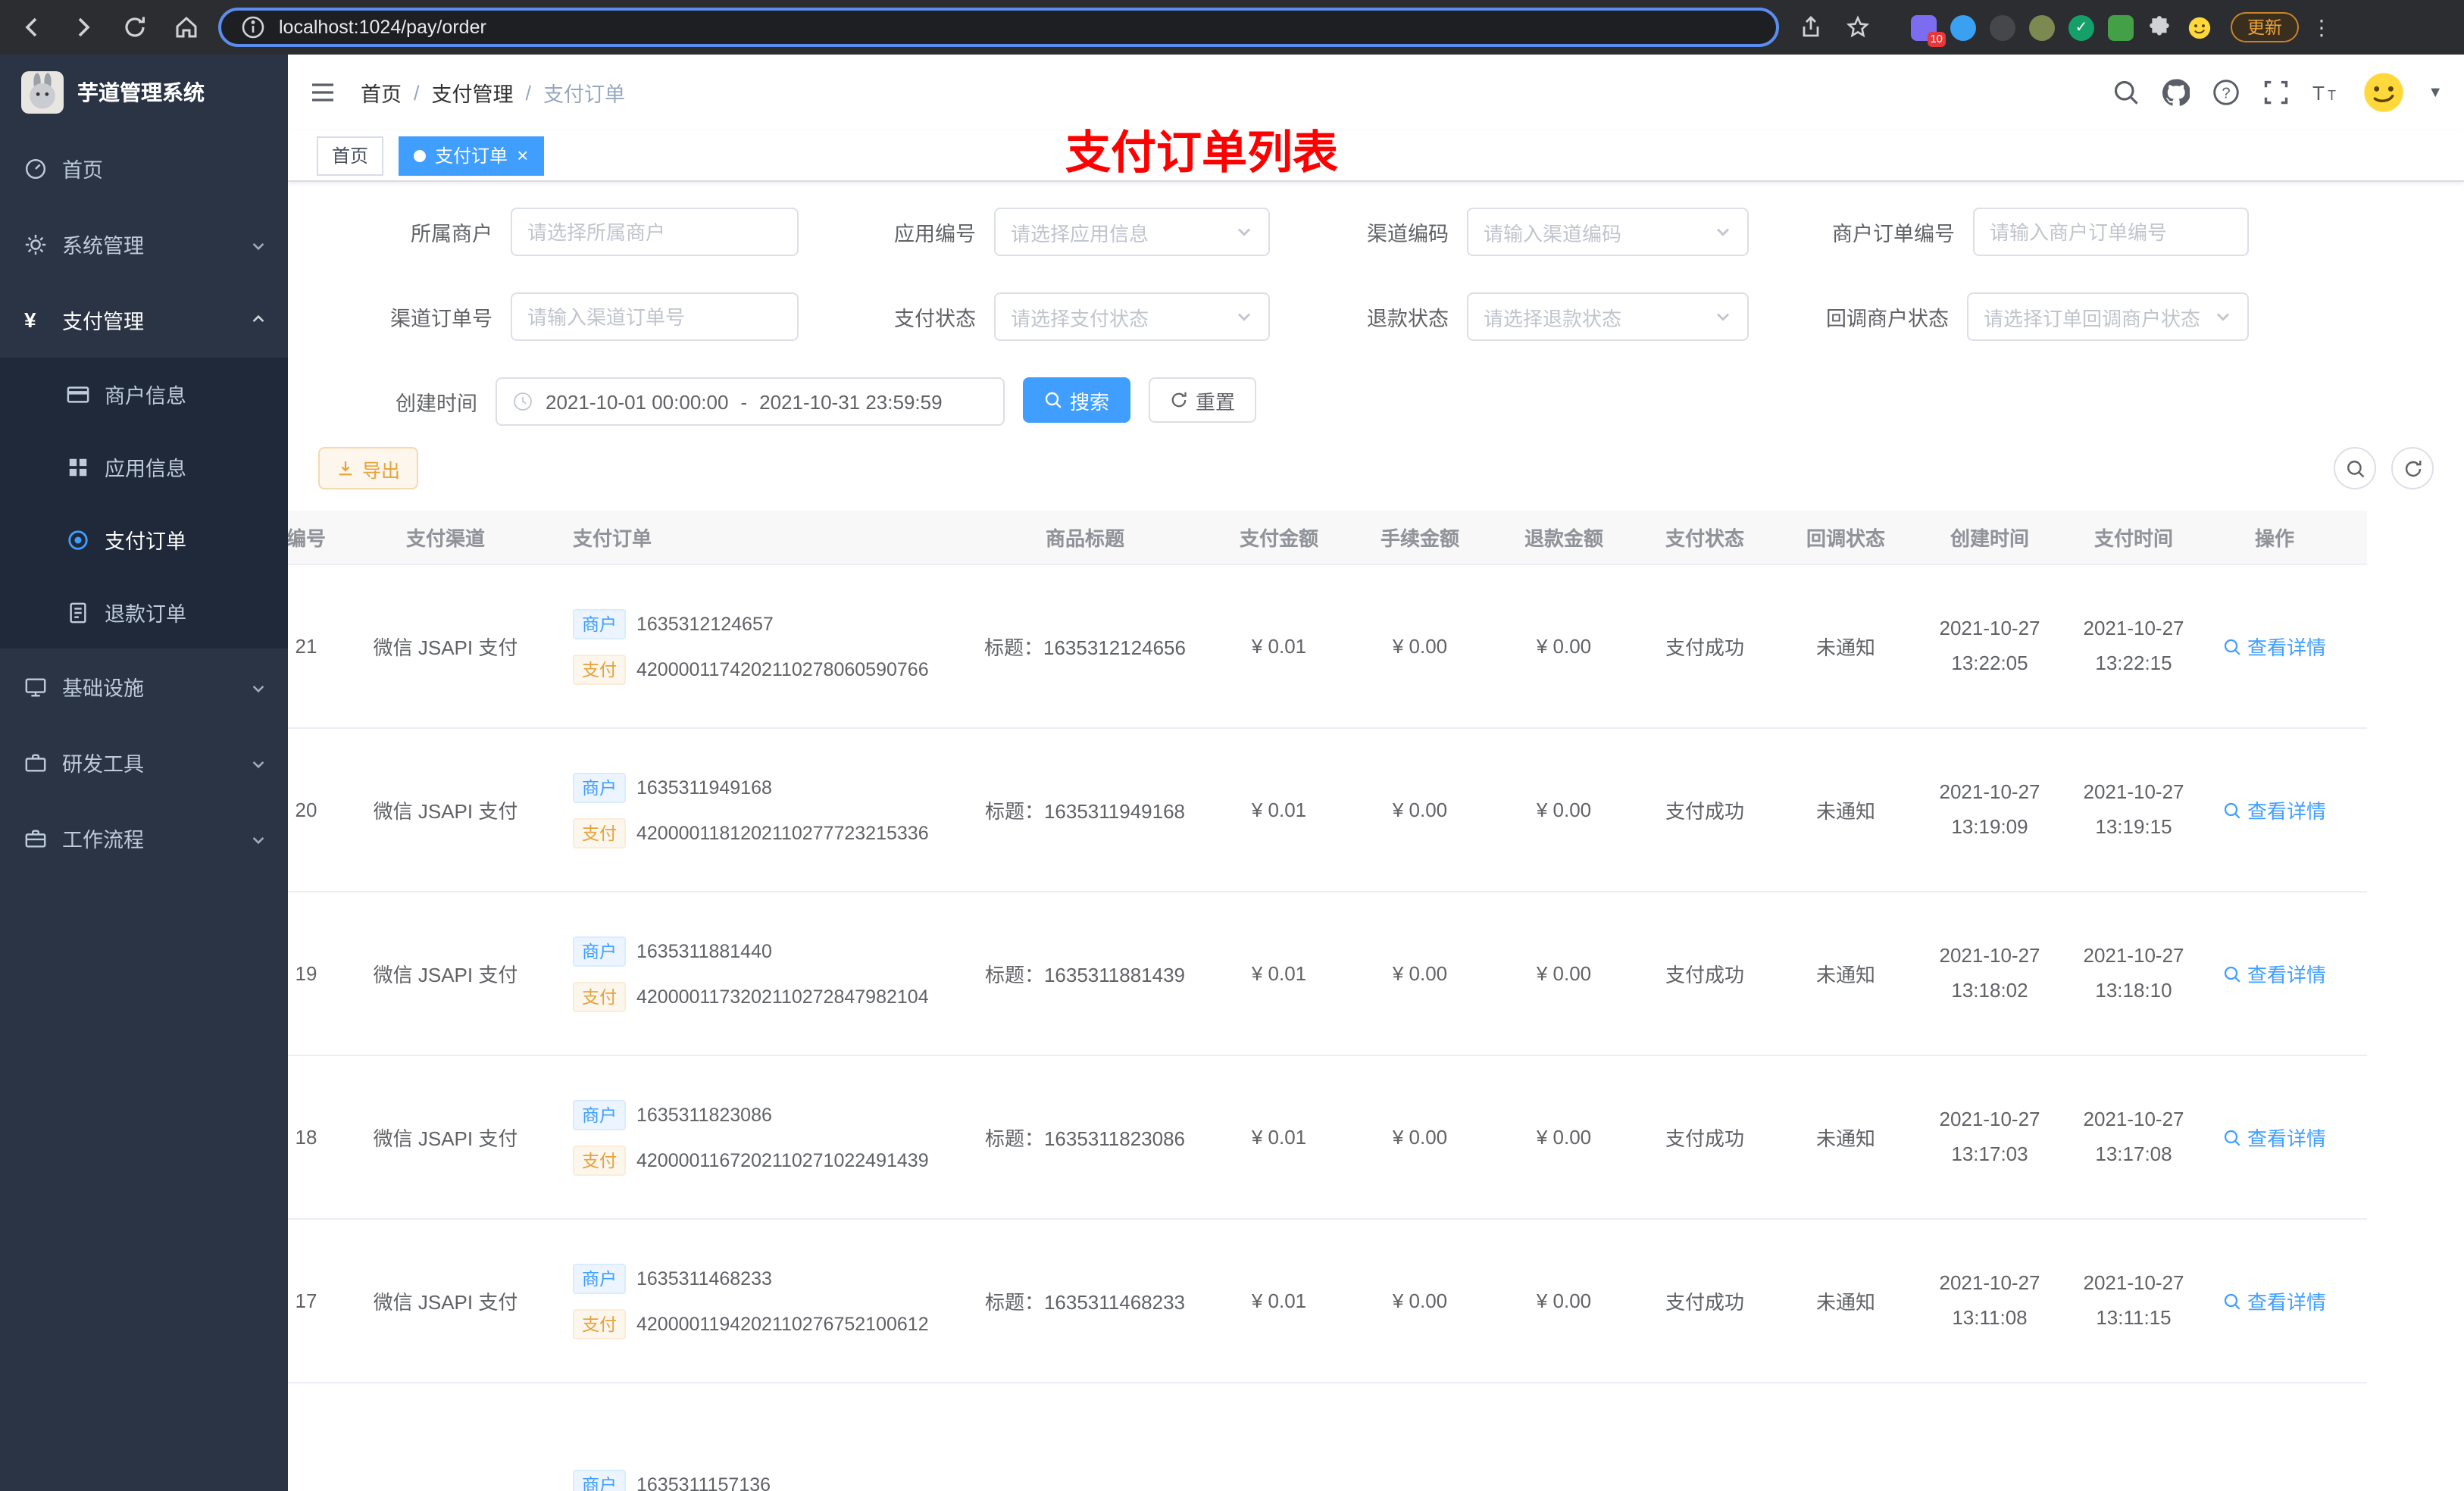 The width and height of the screenshot is (2464, 1491). What do you see at coordinates (350, 155) in the screenshot?
I see `tab-home: 首页` at bounding box center [350, 155].